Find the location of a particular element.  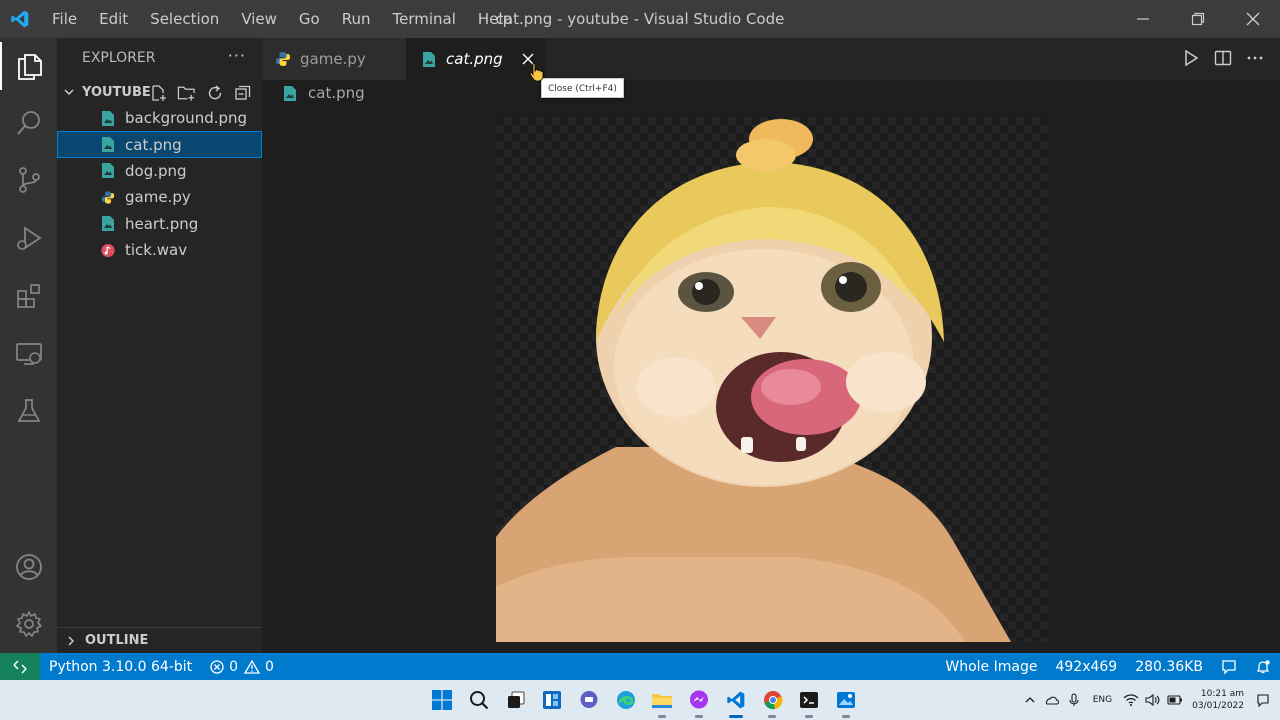

close-icon is located at coordinates (1252, 19).